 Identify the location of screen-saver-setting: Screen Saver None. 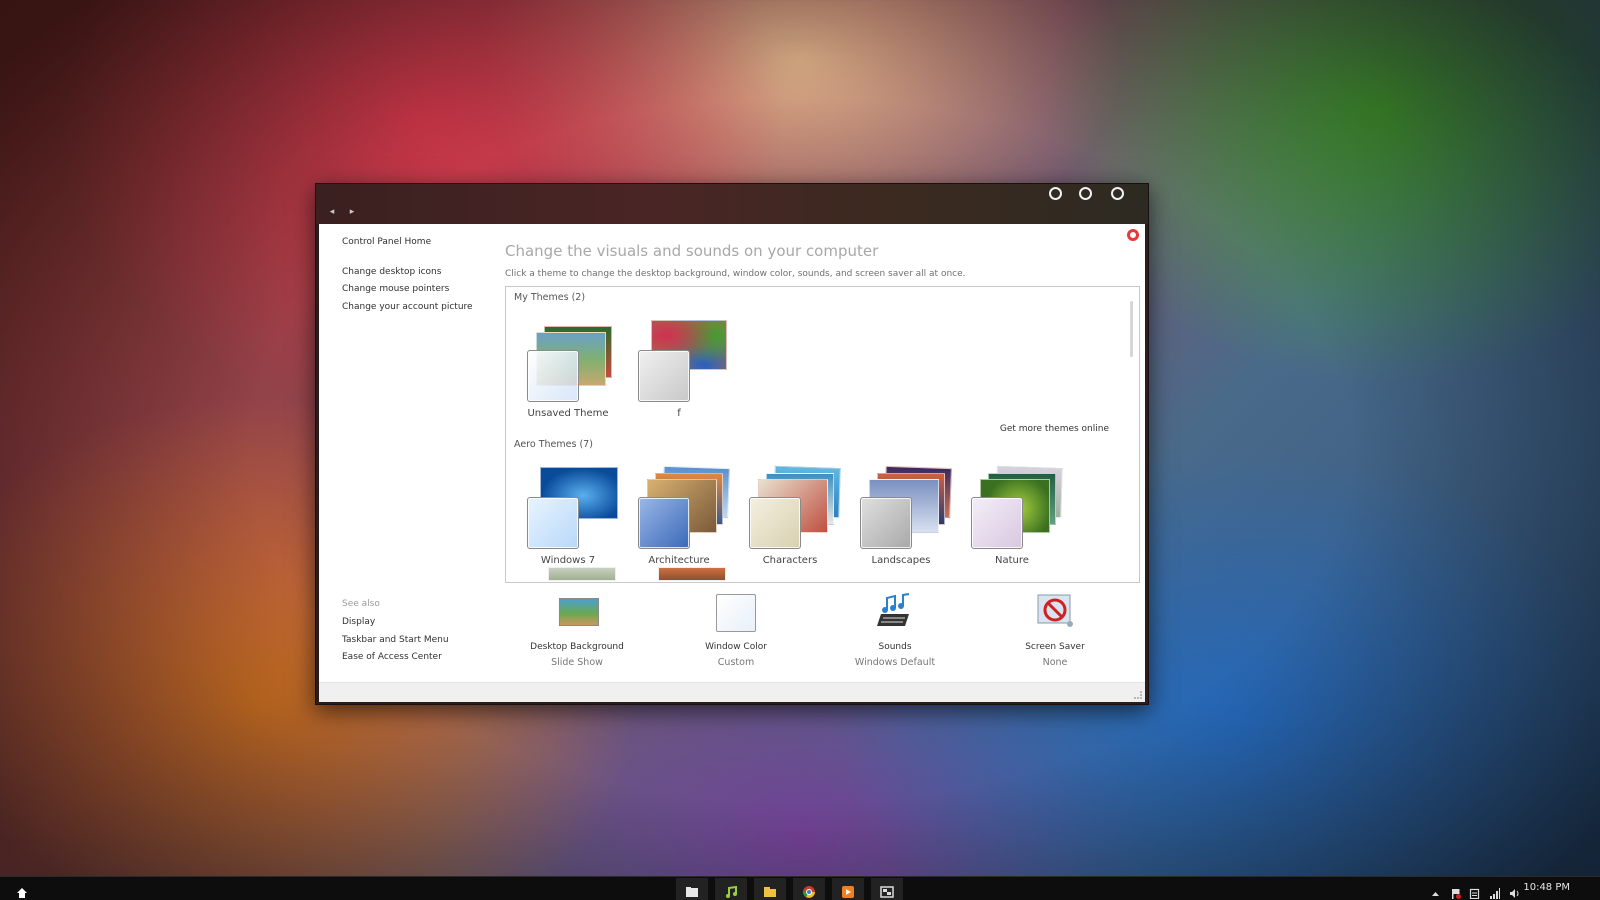
(1055, 632).